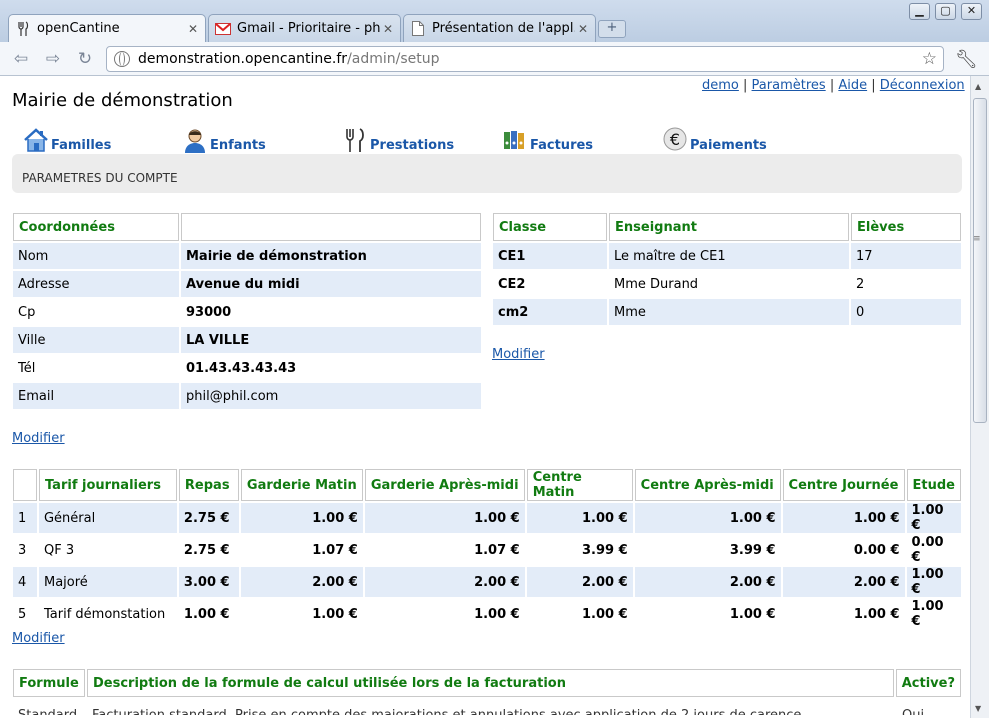 Image resolution: width=989 pixels, height=718 pixels. Describe the element at coordinates (612, 29) in the screenshot. I see `new-tab-button: +` at that location.